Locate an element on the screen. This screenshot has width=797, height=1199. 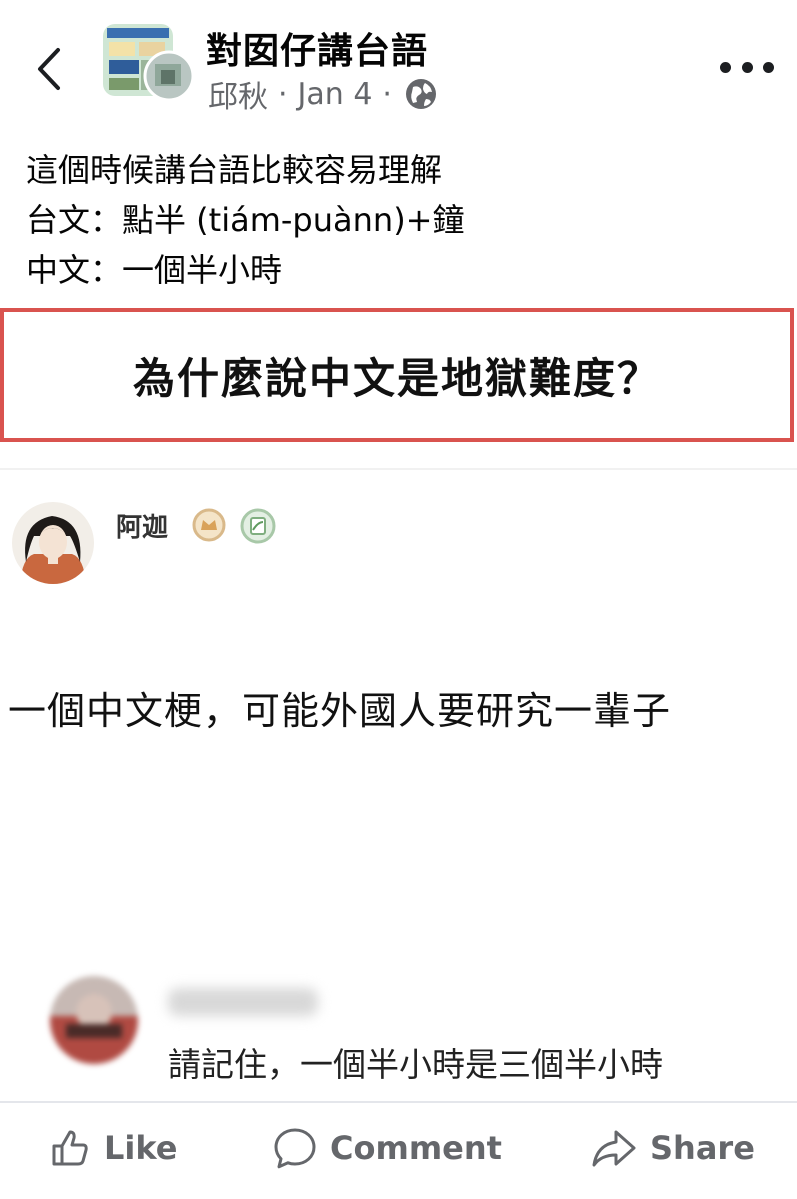
action-bar: Like Comment Share is located at coordinates (398, 1150).